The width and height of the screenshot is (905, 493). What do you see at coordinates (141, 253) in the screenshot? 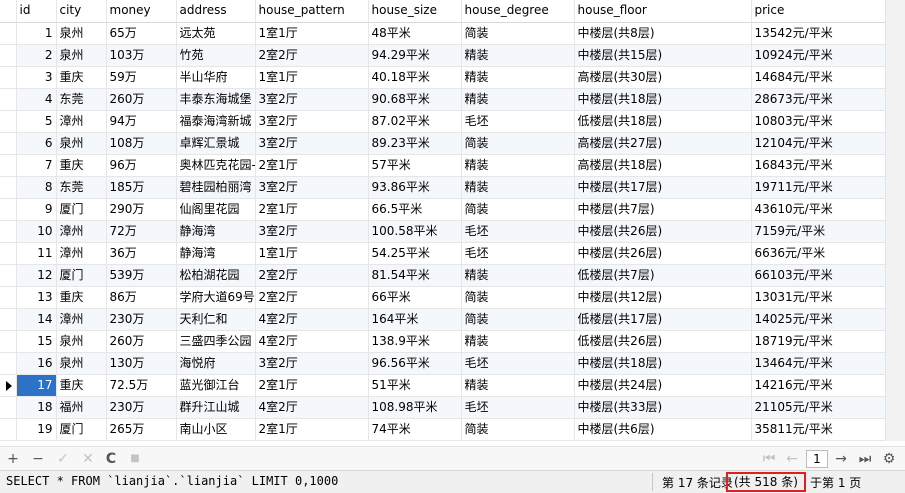
I see `cell-money: 36万` at bounding box center [141, 253].